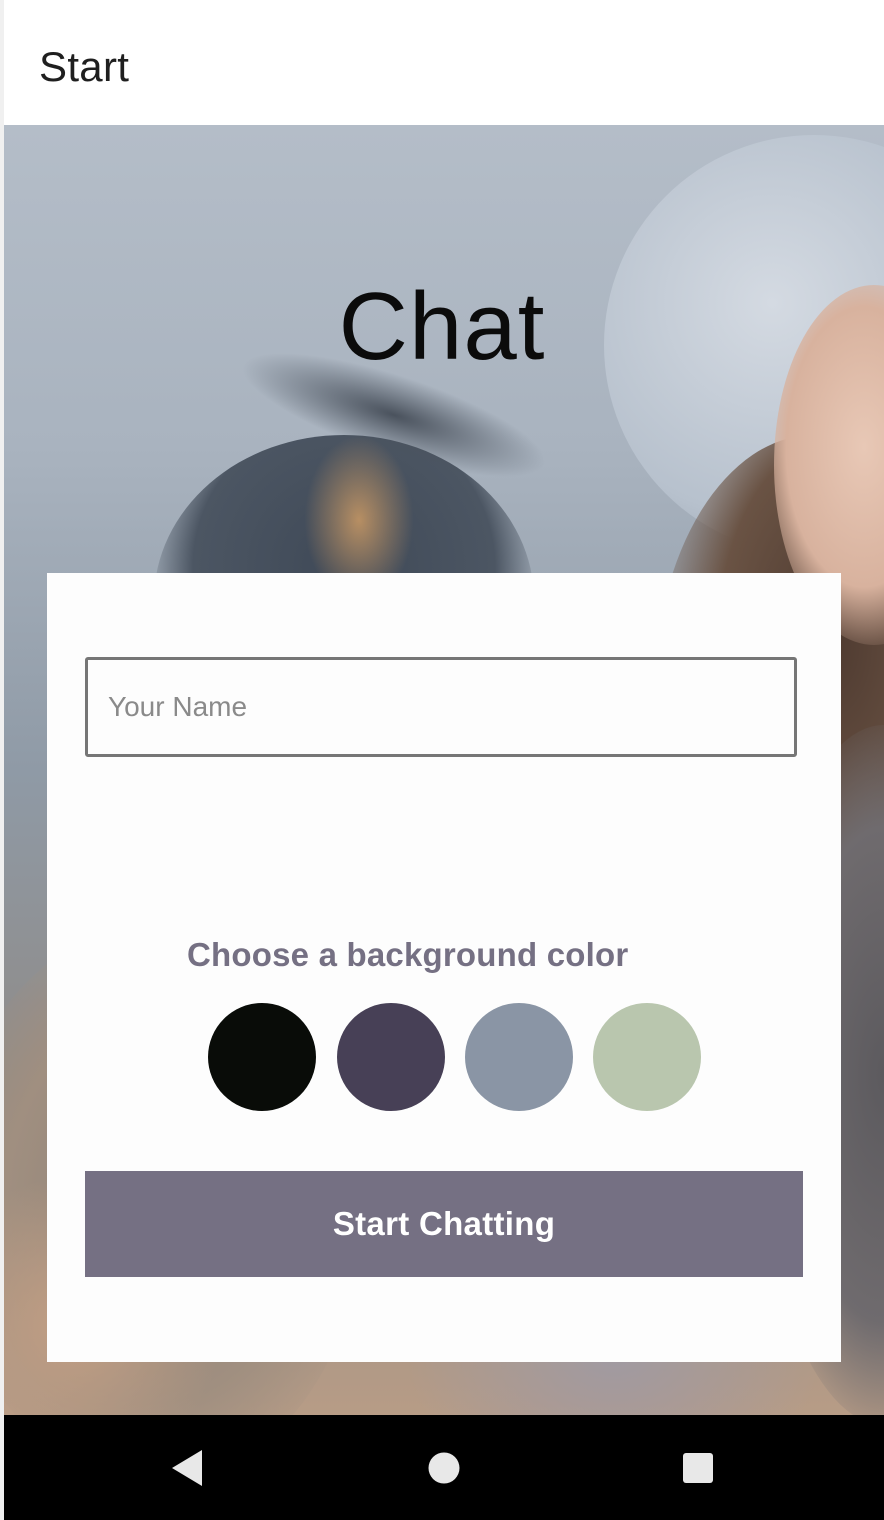 This screenshot has height=1520, width=884. I want to click on recents-icon, so click(698, 1467).